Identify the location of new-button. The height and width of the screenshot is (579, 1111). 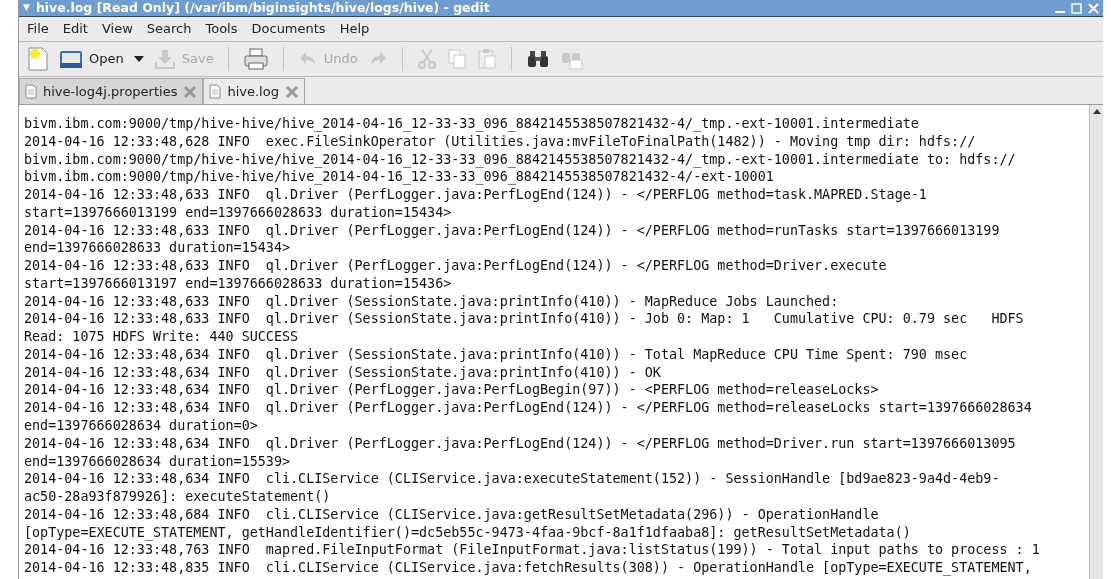
(38, 59).